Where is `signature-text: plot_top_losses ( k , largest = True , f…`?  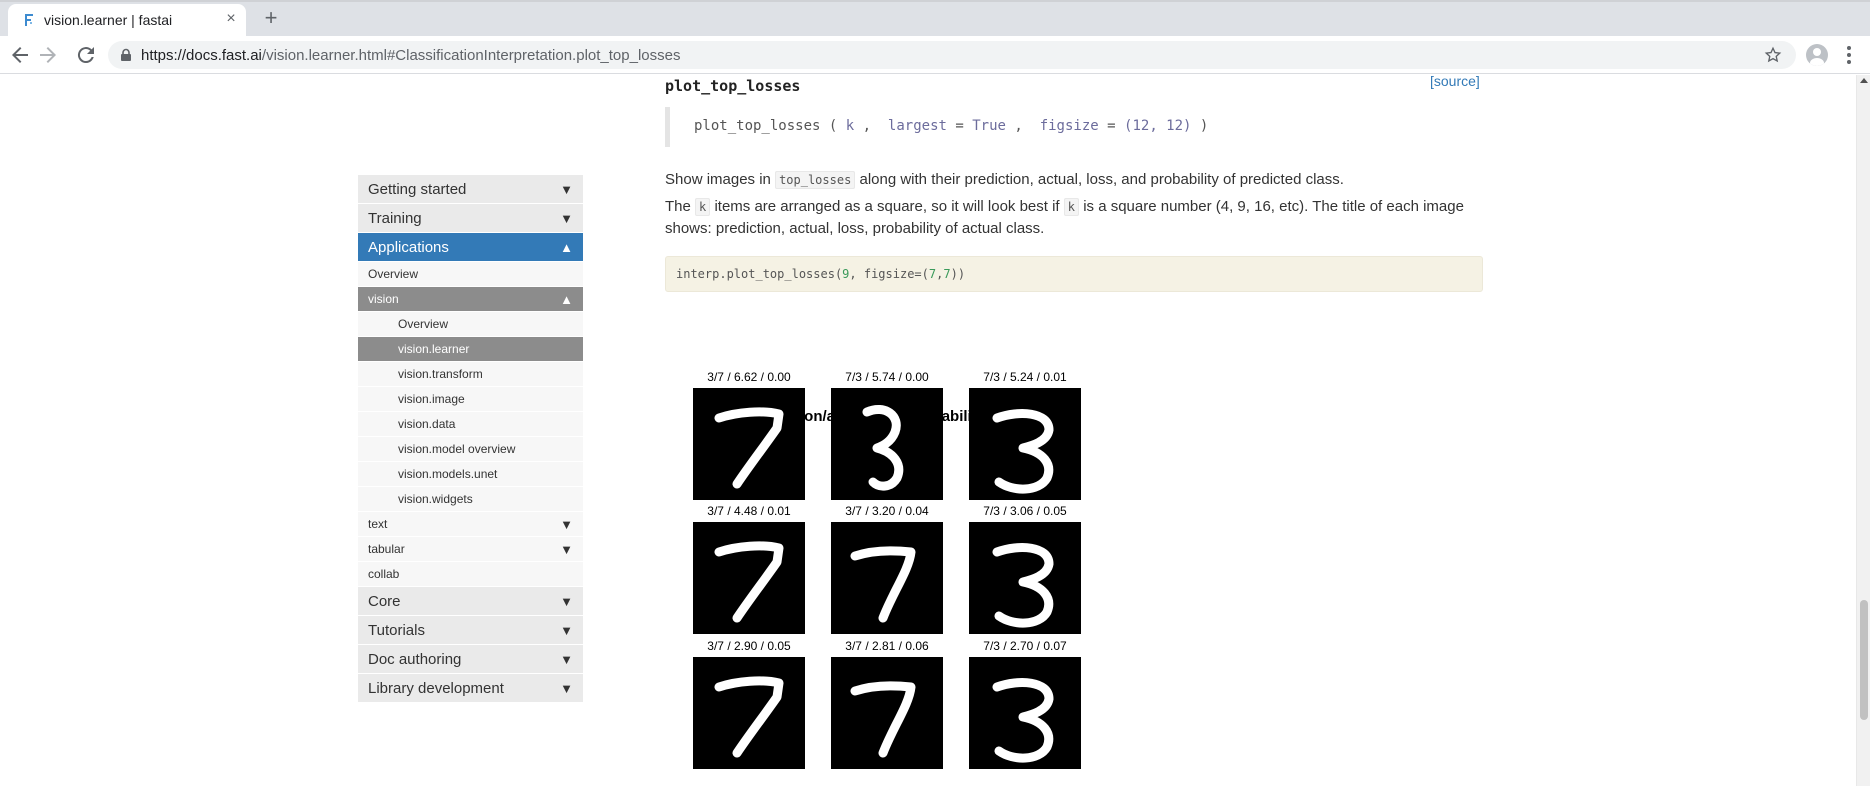
signature-text: plot_top_losses ( k , largest = True , f… is located at coordinates (951, 126).